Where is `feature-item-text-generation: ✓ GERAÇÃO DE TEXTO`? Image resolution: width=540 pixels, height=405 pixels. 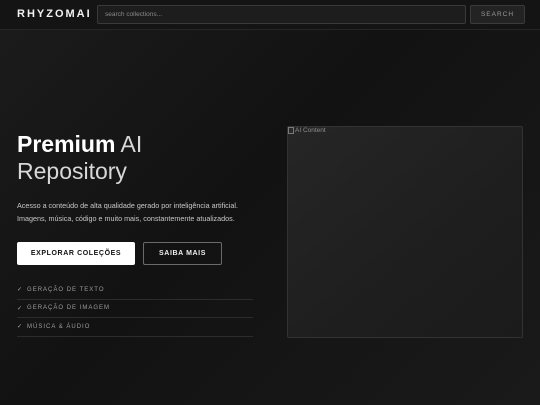 feature-item-text-generation: ✓ GERAÇÃO DE TEXTO is located at coordinates (135, 290).